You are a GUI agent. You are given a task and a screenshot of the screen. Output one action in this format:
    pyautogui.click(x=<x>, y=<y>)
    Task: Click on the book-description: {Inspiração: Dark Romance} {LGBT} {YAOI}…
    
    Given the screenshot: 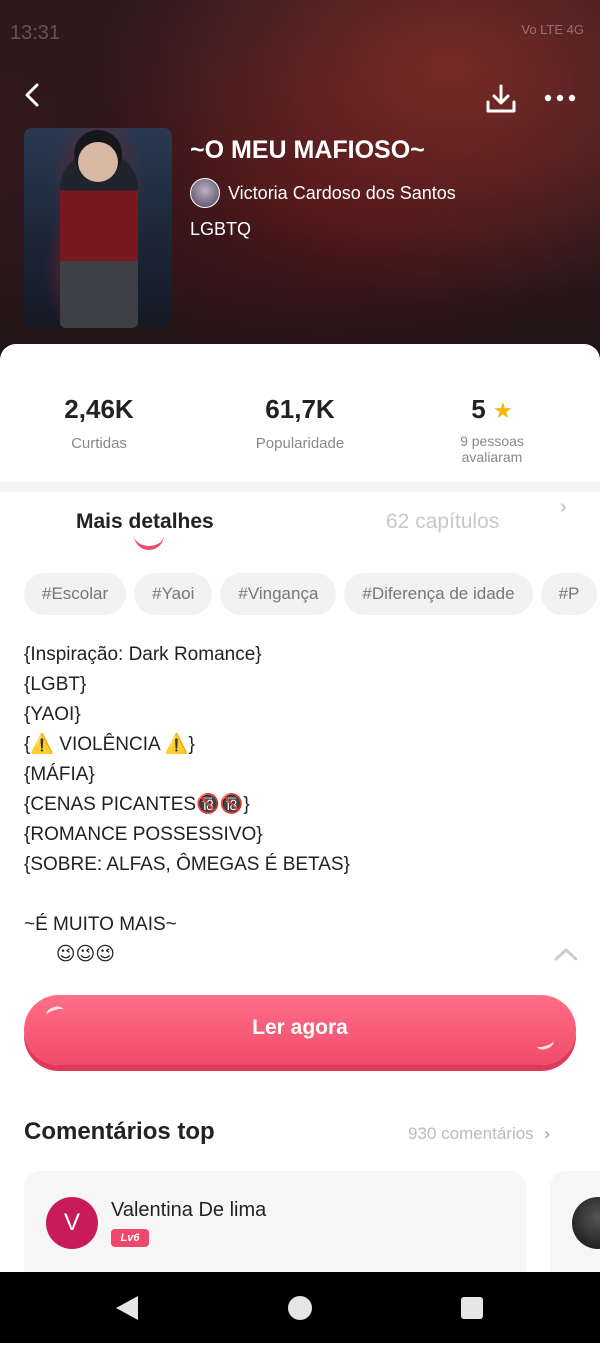 What is the action you would take?
    pyautogui.click(x=187, y=804)
    